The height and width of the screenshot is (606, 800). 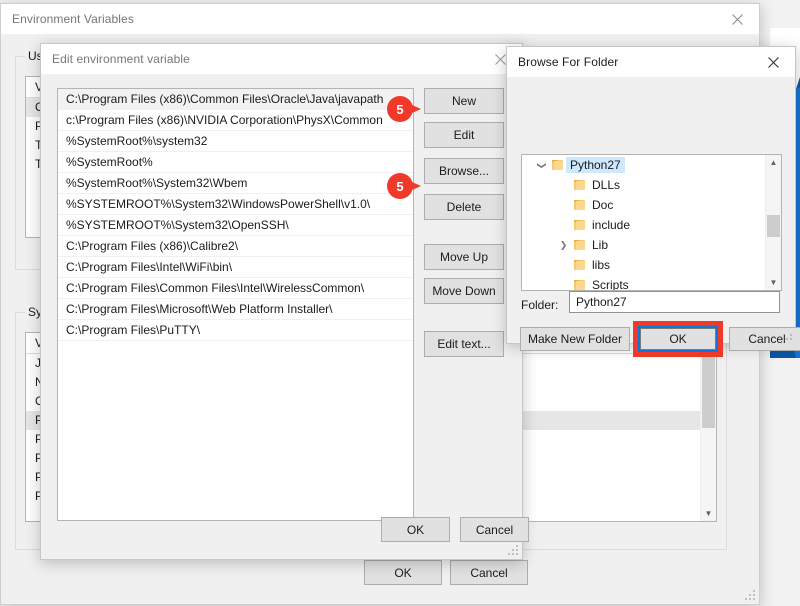 What do you see at coordinates (513, 550) in the screenshot?
I see `edit-resize-grip` at bounding box center [513, 550].